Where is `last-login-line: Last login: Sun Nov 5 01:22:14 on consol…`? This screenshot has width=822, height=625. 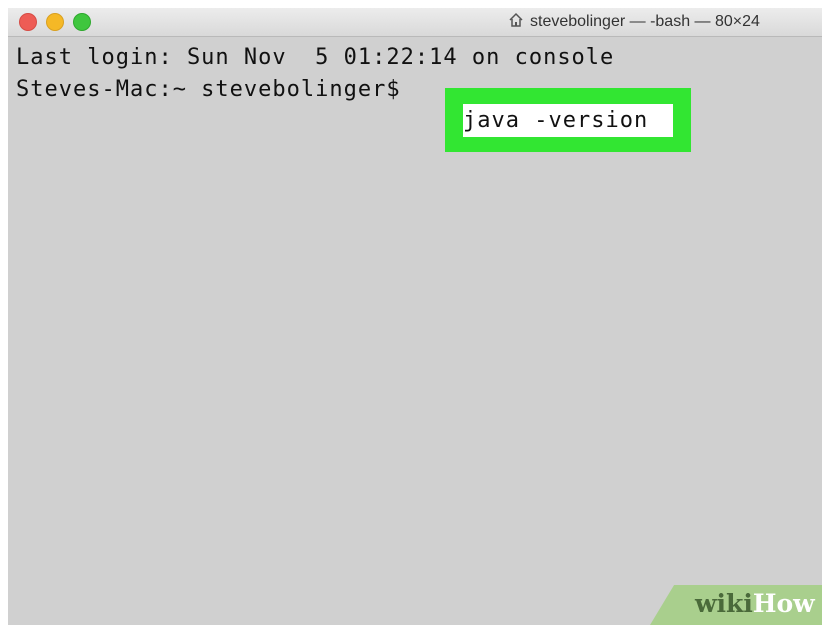 last-login-line: Last login: Sun Nov 5 01:22:14 on consol… is located at coordinates (315, 57).